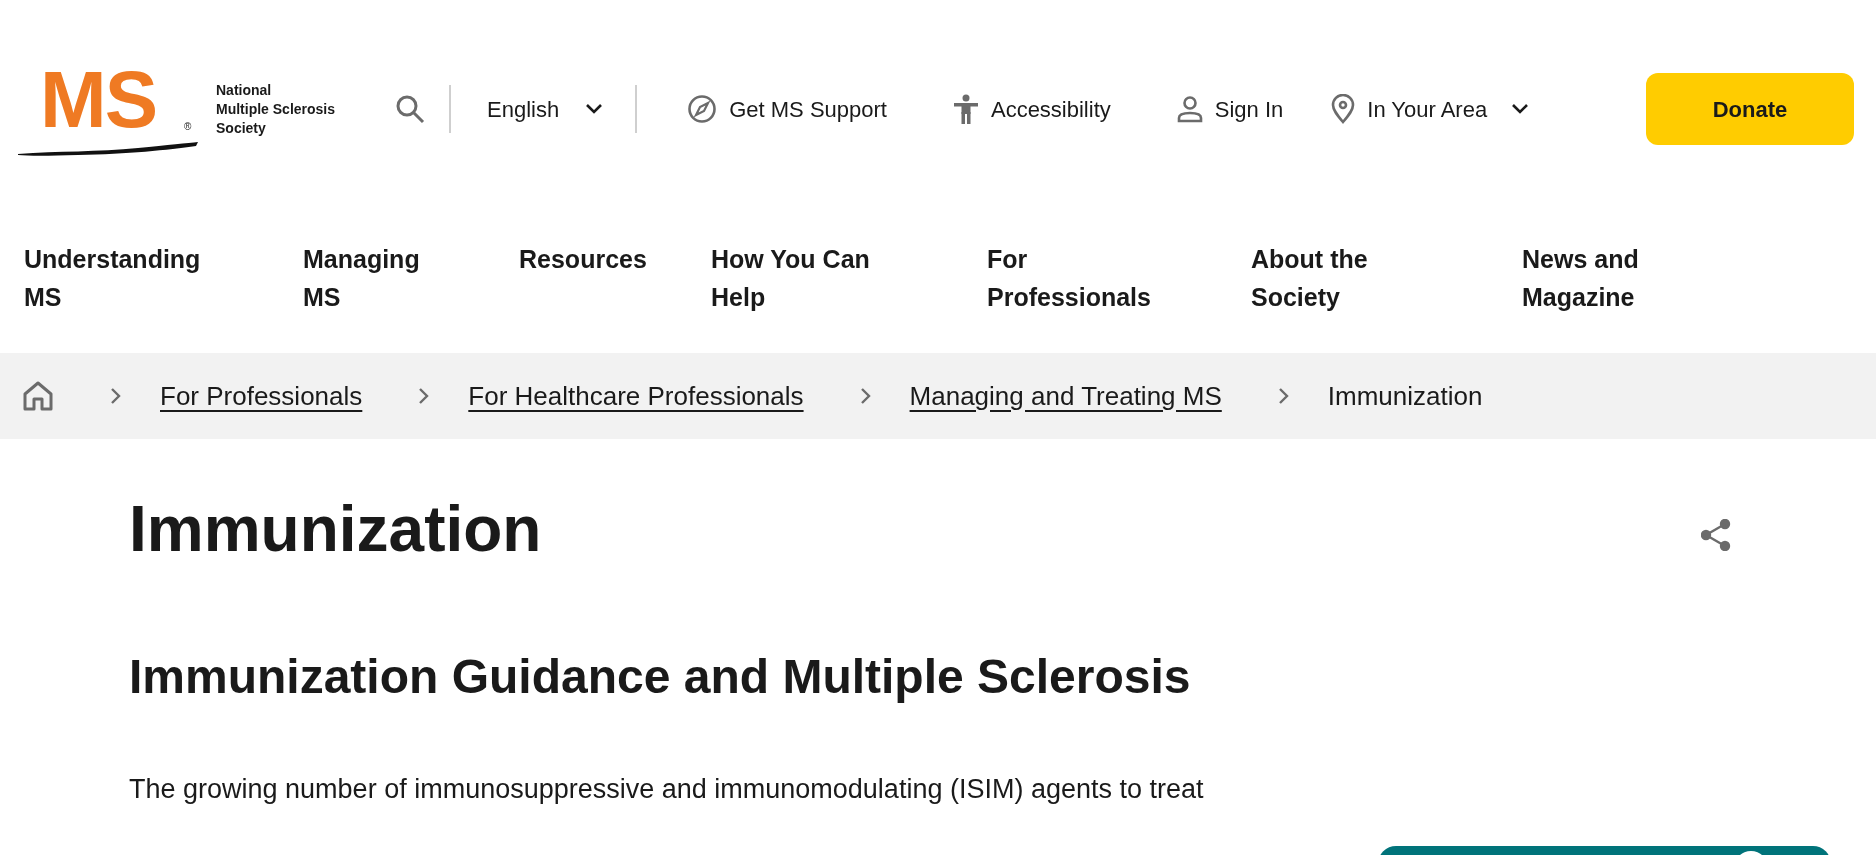 This screenshot has width=1876, height=855. What do you see at coordinates (1750, 109) in the screenshot?
I see `donate-button: Donate` at bounding box center [1750, 109].